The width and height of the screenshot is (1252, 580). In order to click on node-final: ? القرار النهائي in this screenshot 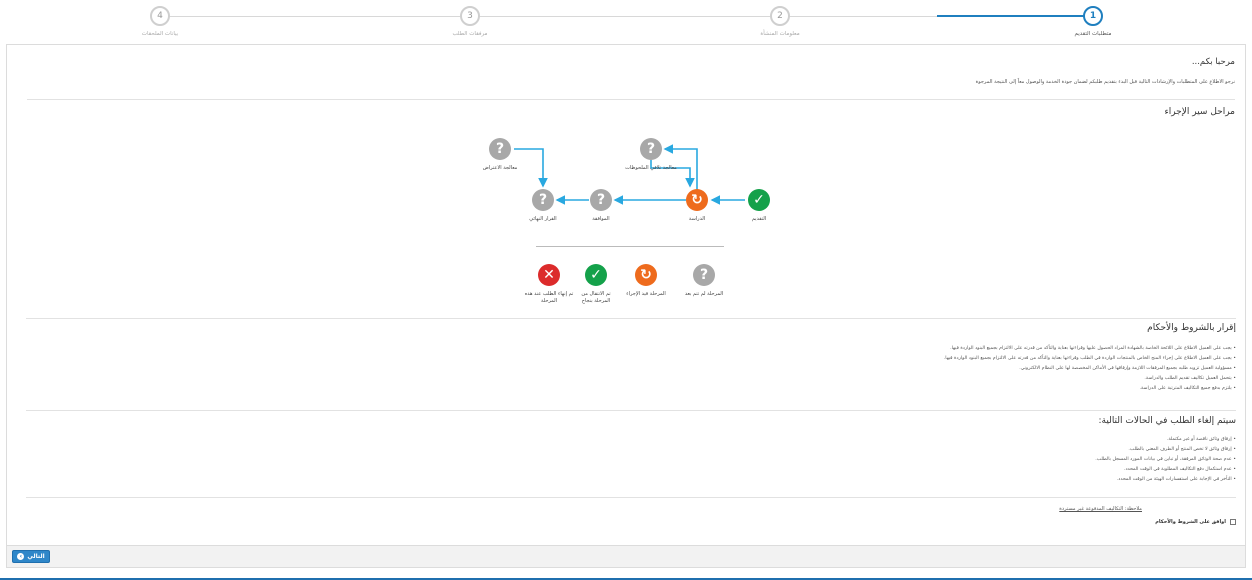, I will do `click(543, 206)`.